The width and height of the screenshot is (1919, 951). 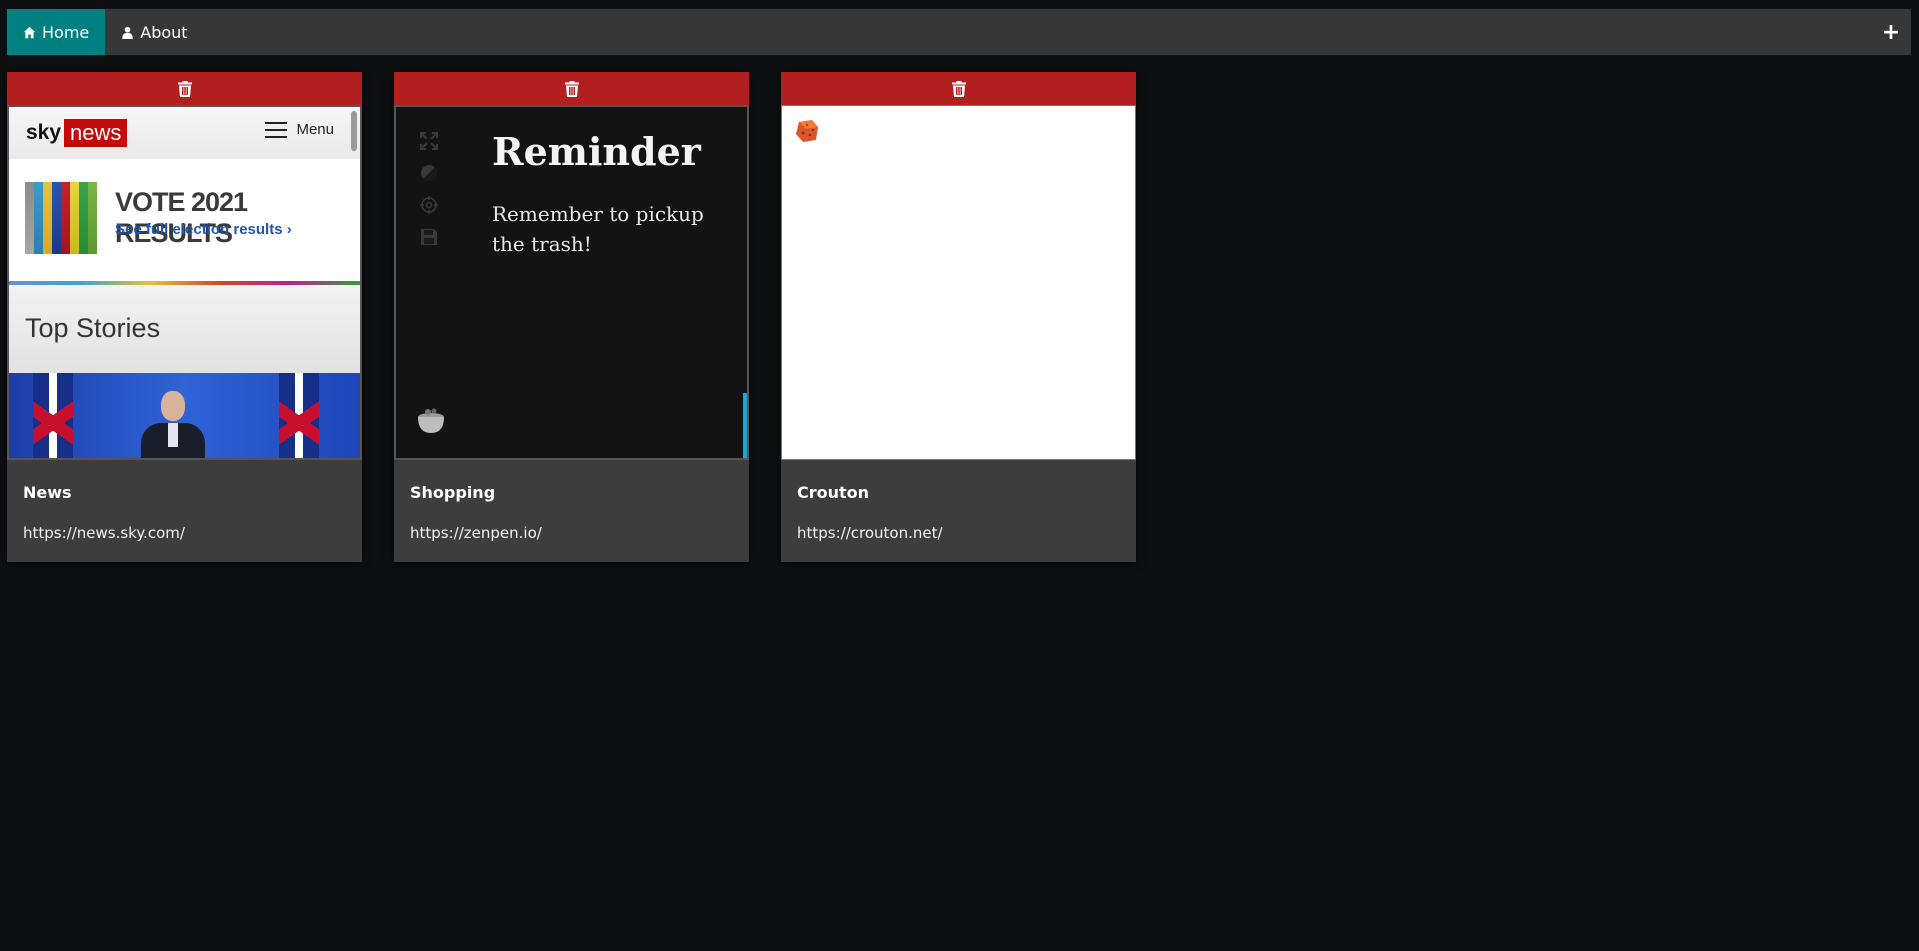 What do you see at coordinates (607, 229) in the screenshot?
I see `note-body: Remember to pickup the trash!` at bounding box center [607, 229].